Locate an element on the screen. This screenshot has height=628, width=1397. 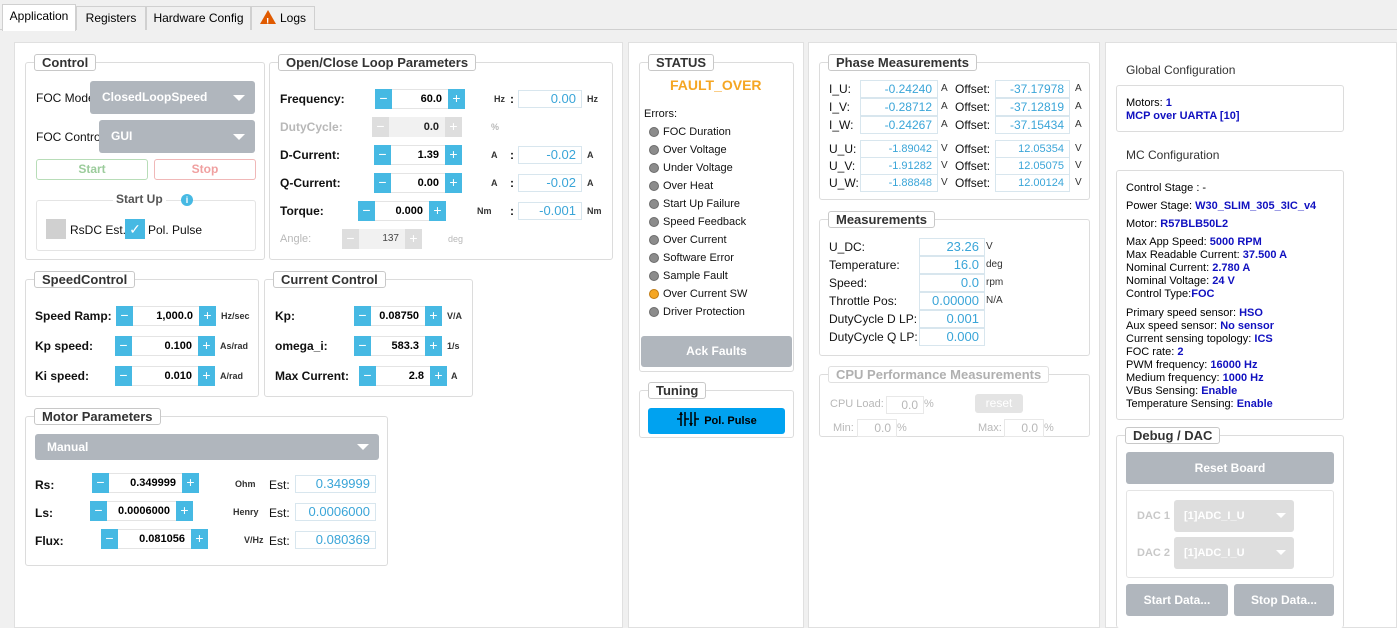
unit: deg is located at coordinates (456, 239).